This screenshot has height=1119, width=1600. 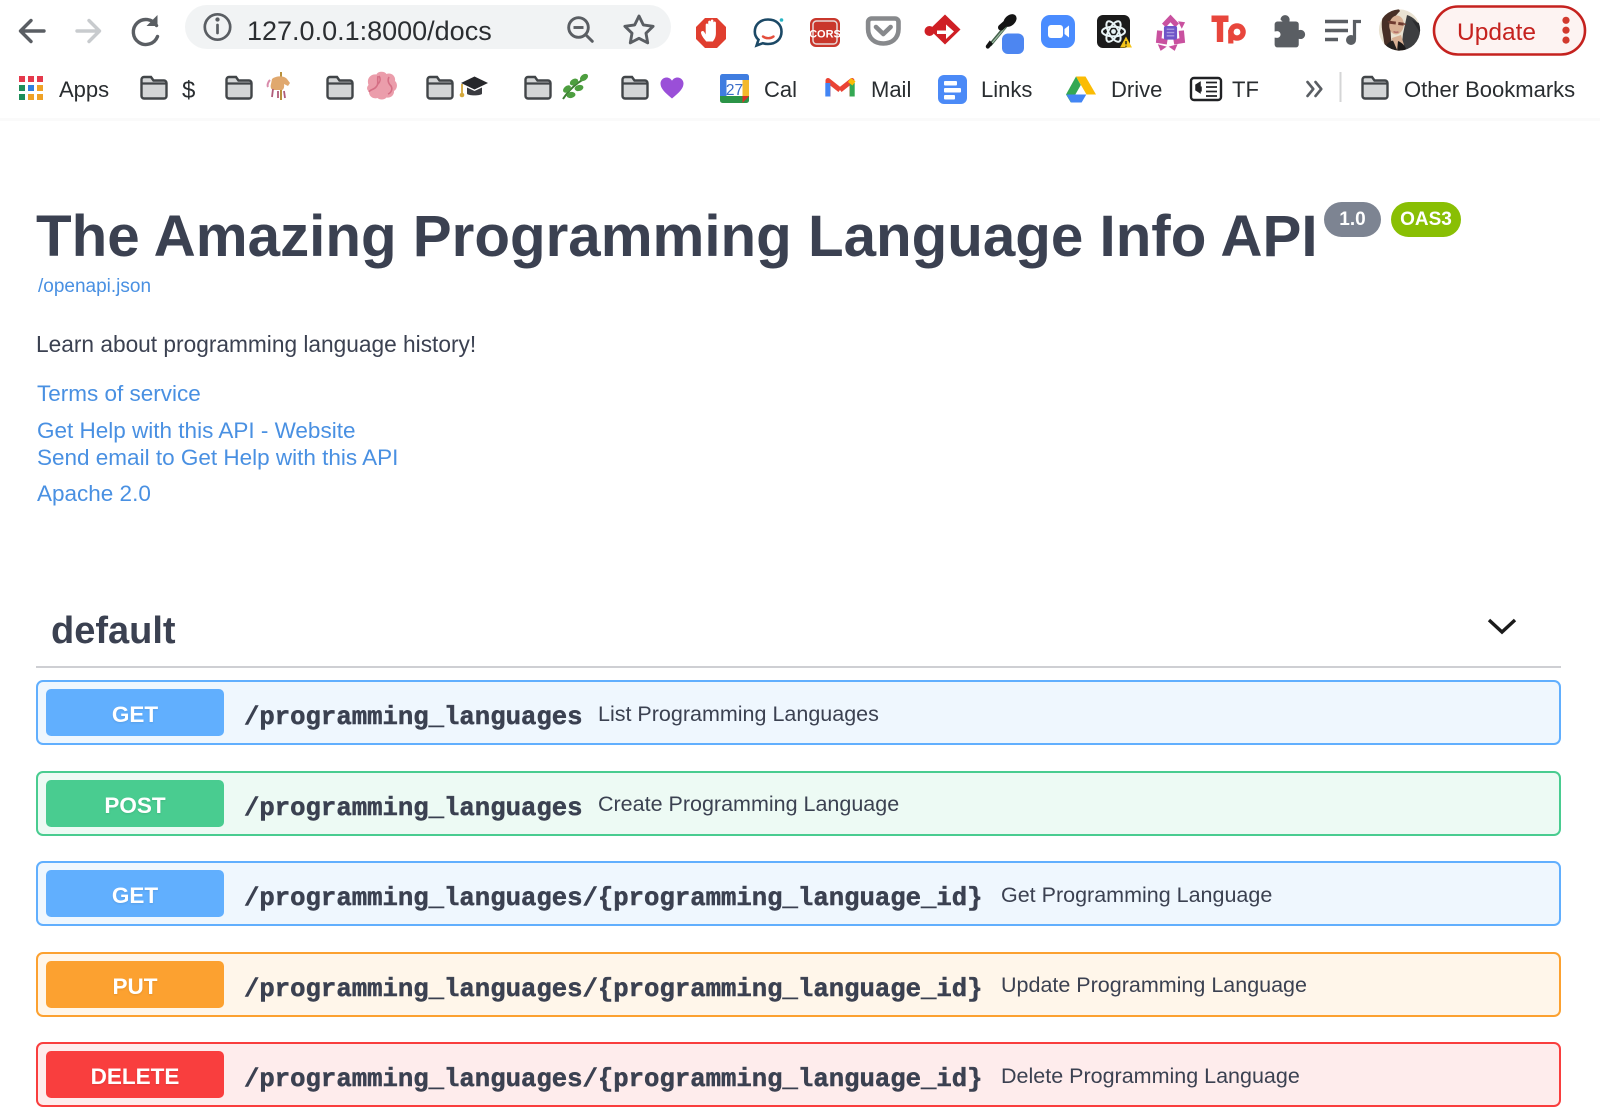 I want to click on svg-text: CORS, so click(x=825, y=35).